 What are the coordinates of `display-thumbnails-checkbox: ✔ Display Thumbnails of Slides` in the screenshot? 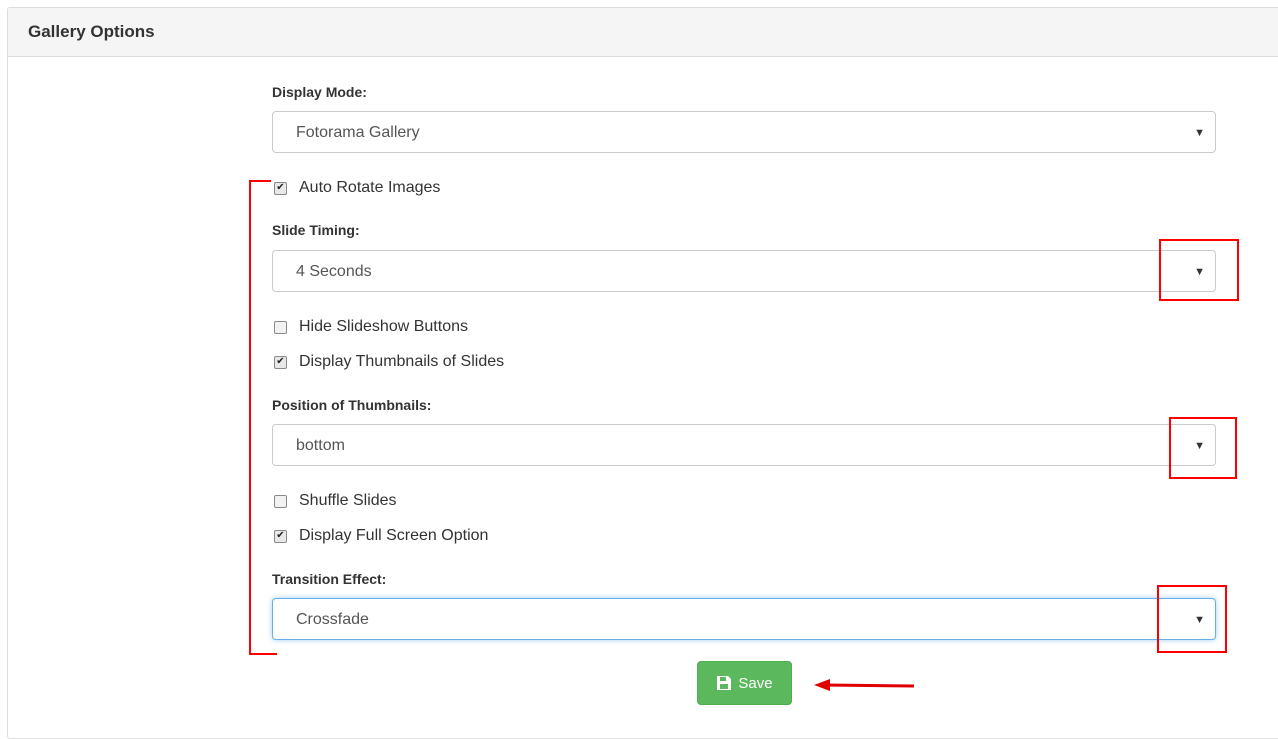 It's located at (389, 362).